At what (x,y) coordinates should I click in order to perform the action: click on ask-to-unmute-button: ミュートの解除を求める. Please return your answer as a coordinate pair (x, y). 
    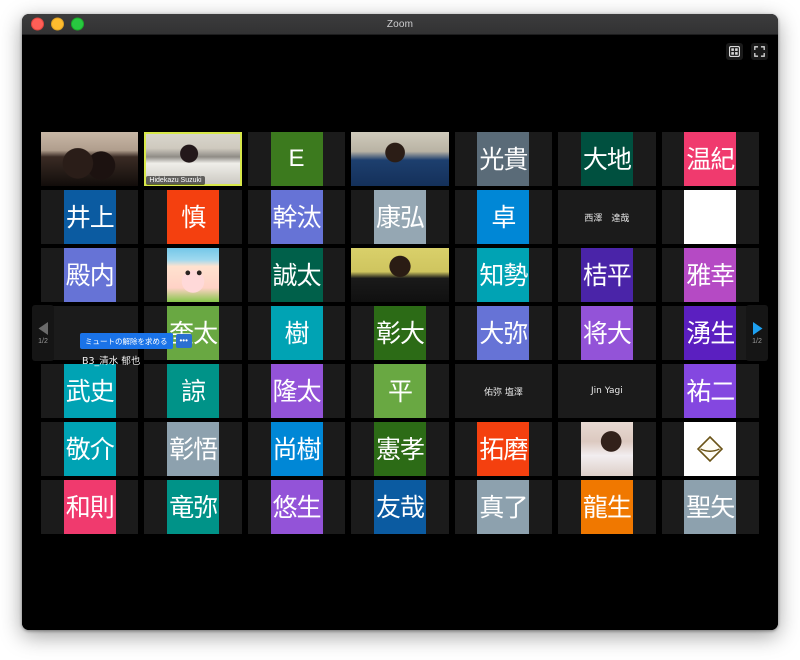
    Looking at the image, I should click on (126, 341).